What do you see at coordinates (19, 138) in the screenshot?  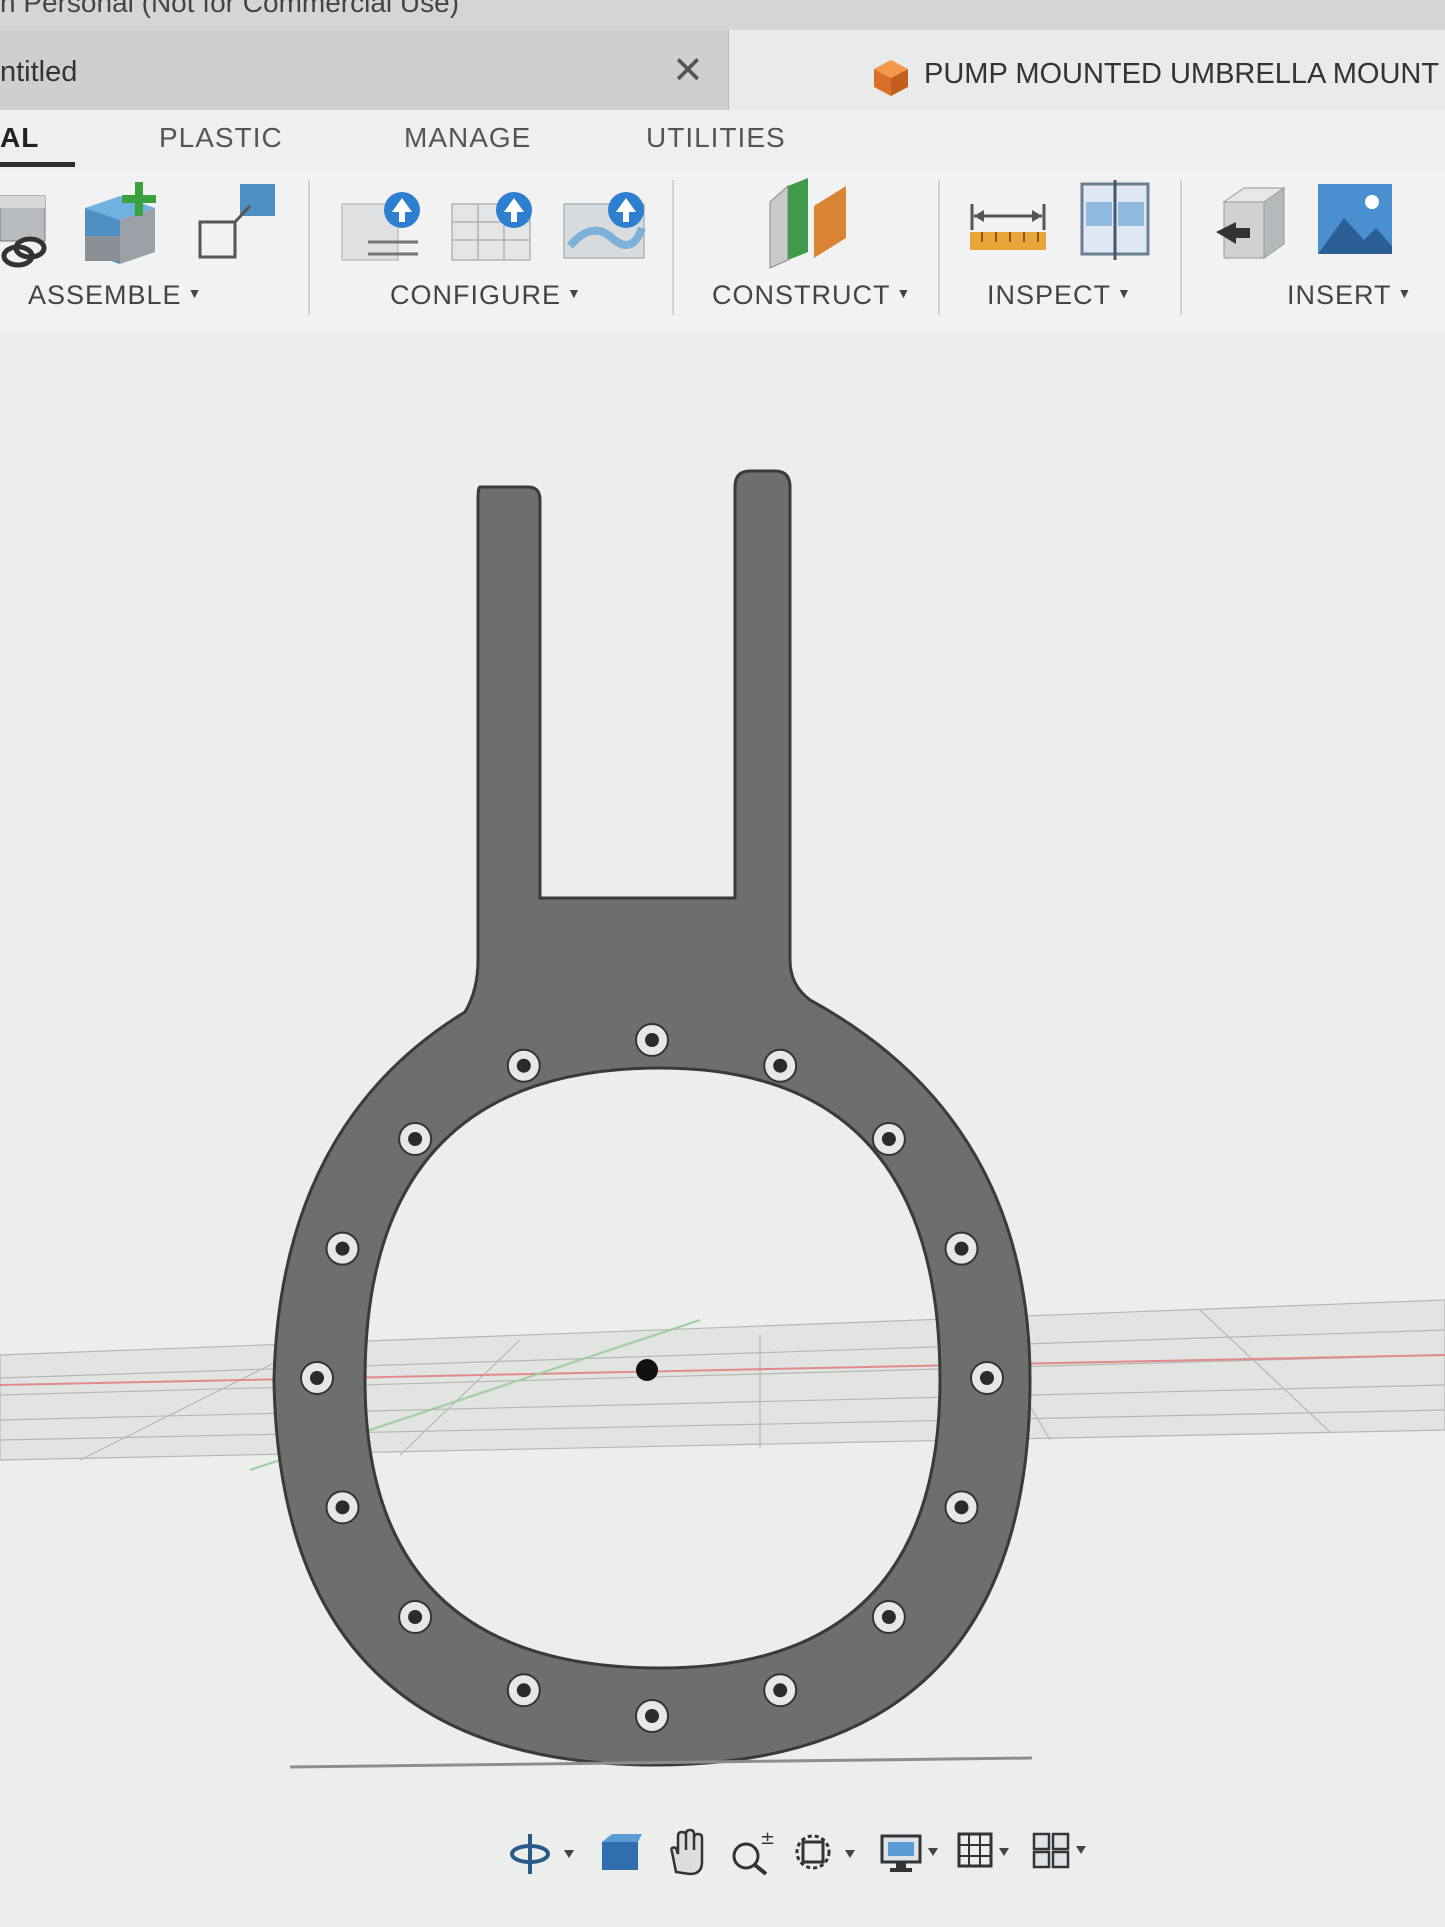 I see `tab-al: AL` at bounding box center [19, 138].